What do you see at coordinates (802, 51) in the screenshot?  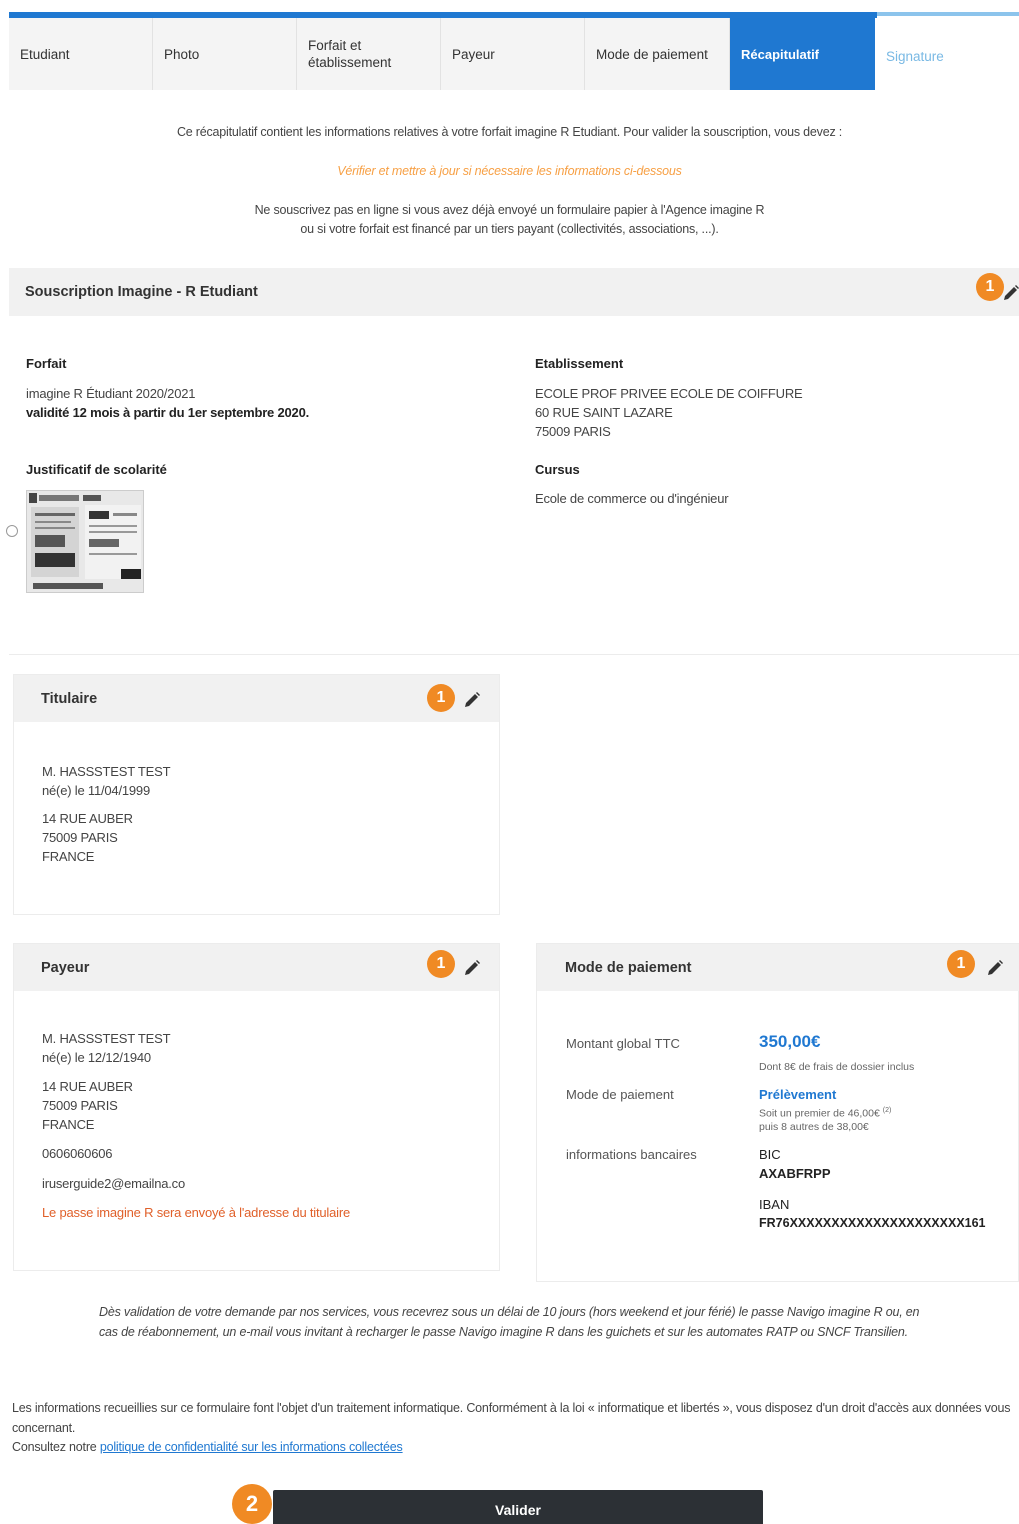 I see `tab-recapitulatif: Récapitulatif` at bounding box center [802, 51].